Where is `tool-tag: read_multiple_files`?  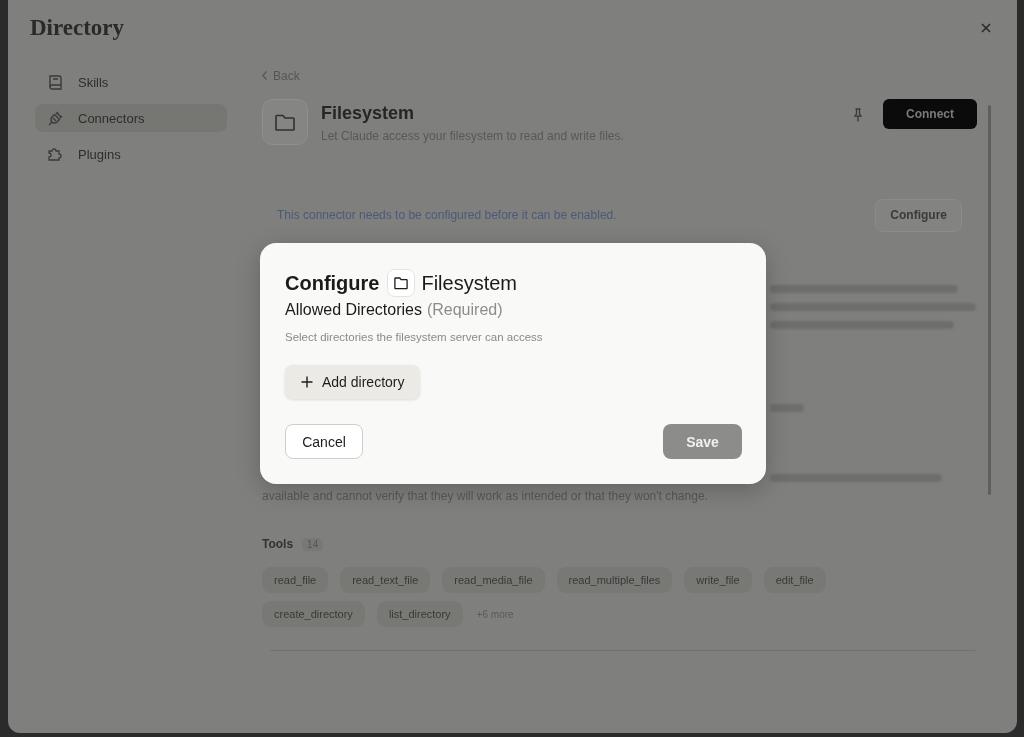
tool-tag: read_multiple_files is located at coordinates (614, 580).